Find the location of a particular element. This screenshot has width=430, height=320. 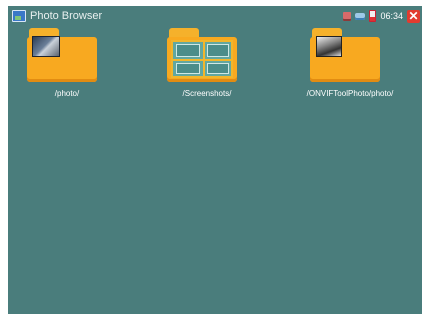

network-icon is located at coordinates (360, 16).